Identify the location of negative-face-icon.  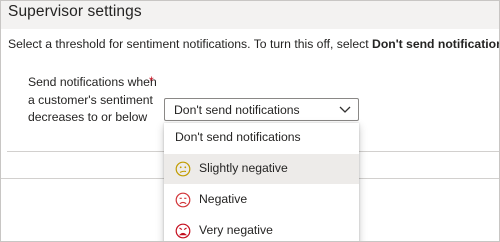
(183, 200).